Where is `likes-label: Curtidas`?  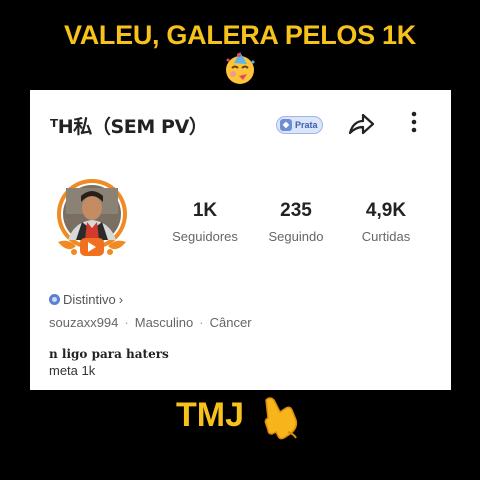 likes-label: Curtidas is located at coordinates (386, 236).